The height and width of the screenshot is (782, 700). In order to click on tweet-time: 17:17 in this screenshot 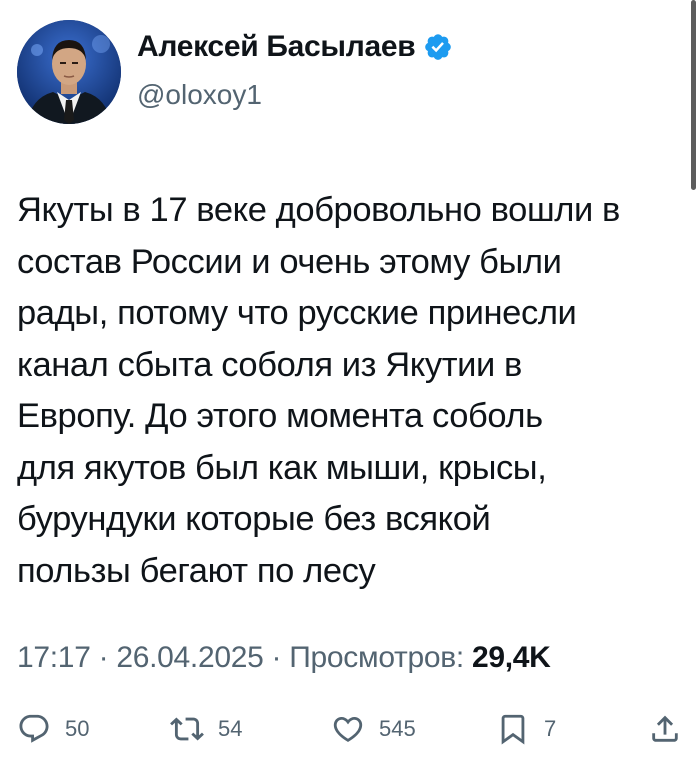, I will do `click(54, 657)`.